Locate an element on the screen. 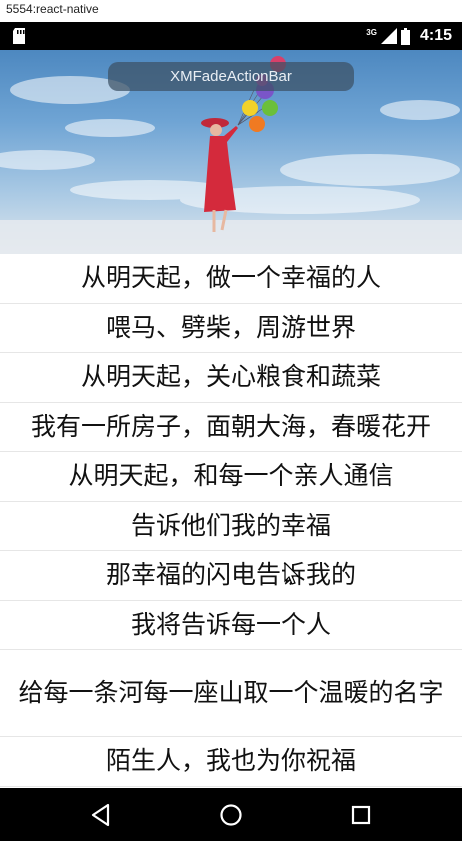 Image resolution: width=462 pixels, height=841 pixels. navigation-bar is located at coordinates (231, 814).